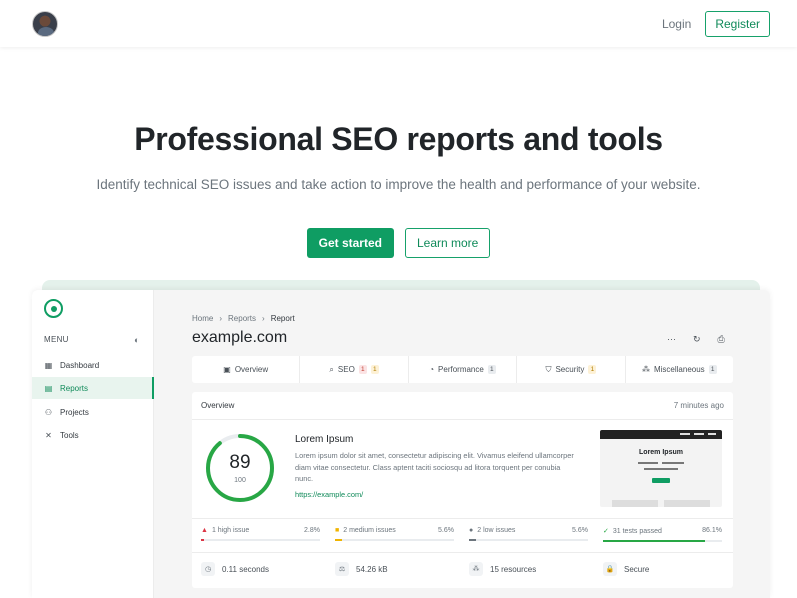  I want to click on stat-medium-issues: ■ 2 medium issues 5.6%, so click(394, 534).